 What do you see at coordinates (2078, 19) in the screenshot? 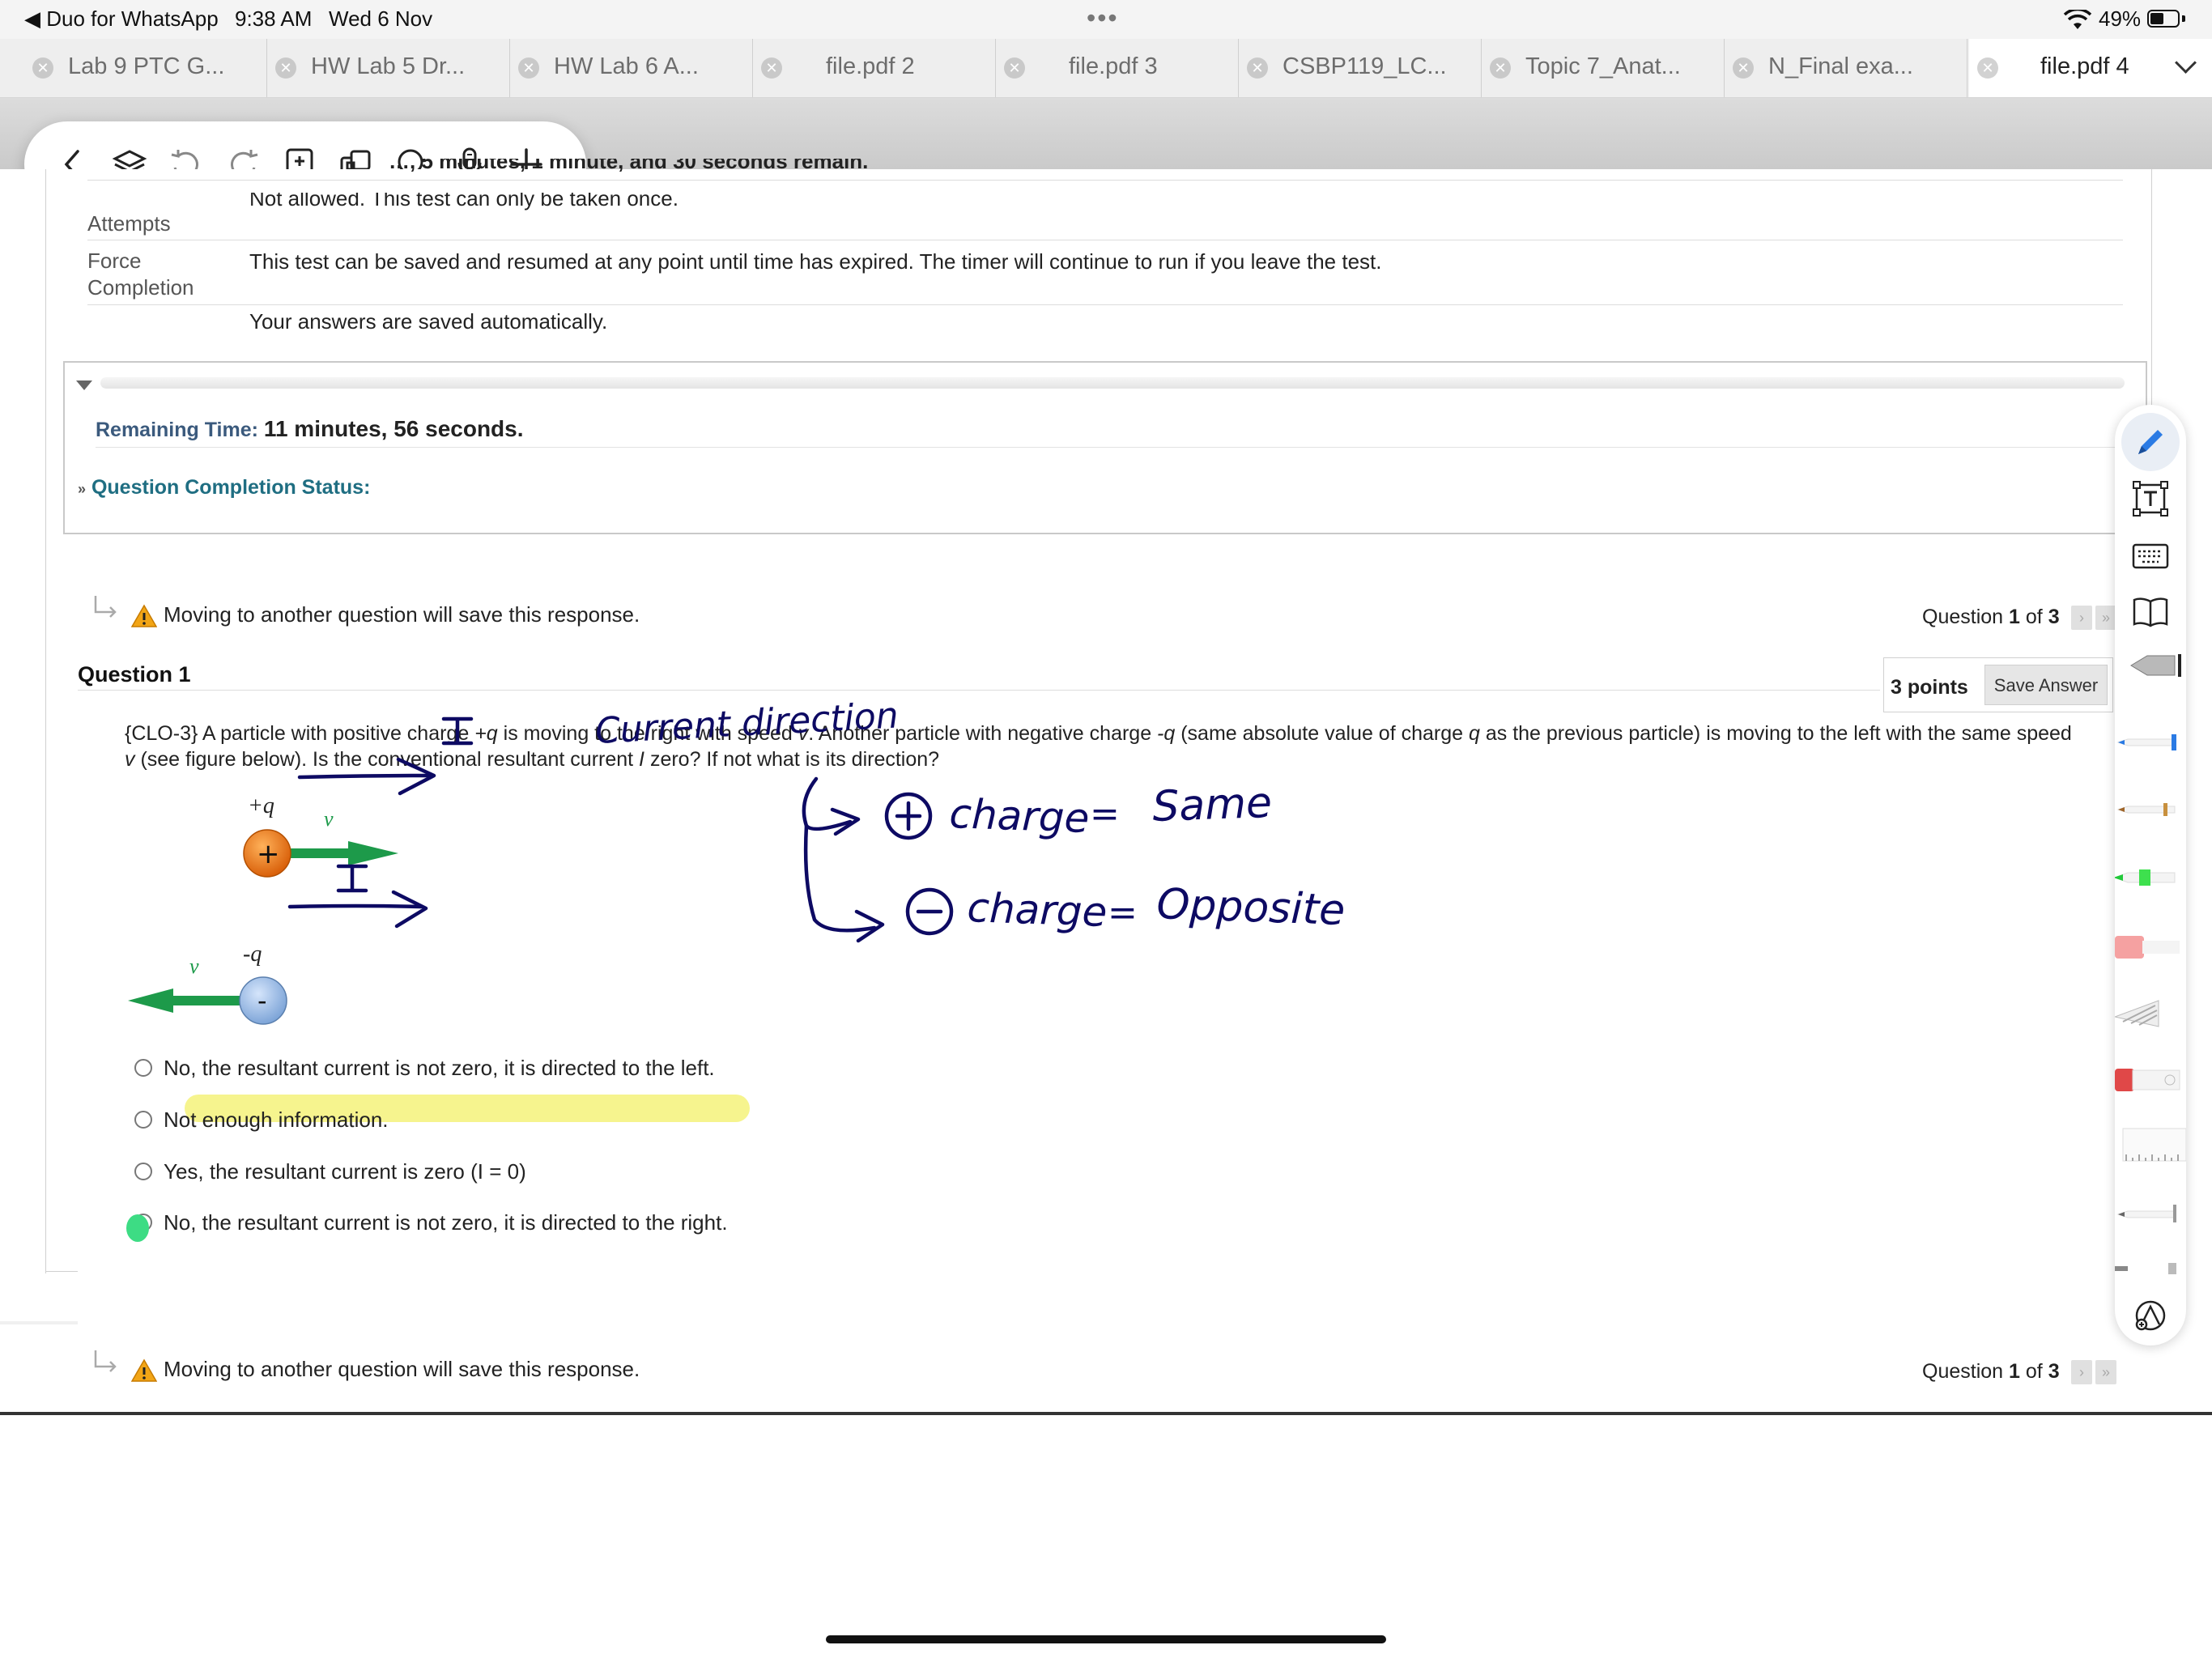
I see `wifi-icon` at bounding box center [2078, 19].